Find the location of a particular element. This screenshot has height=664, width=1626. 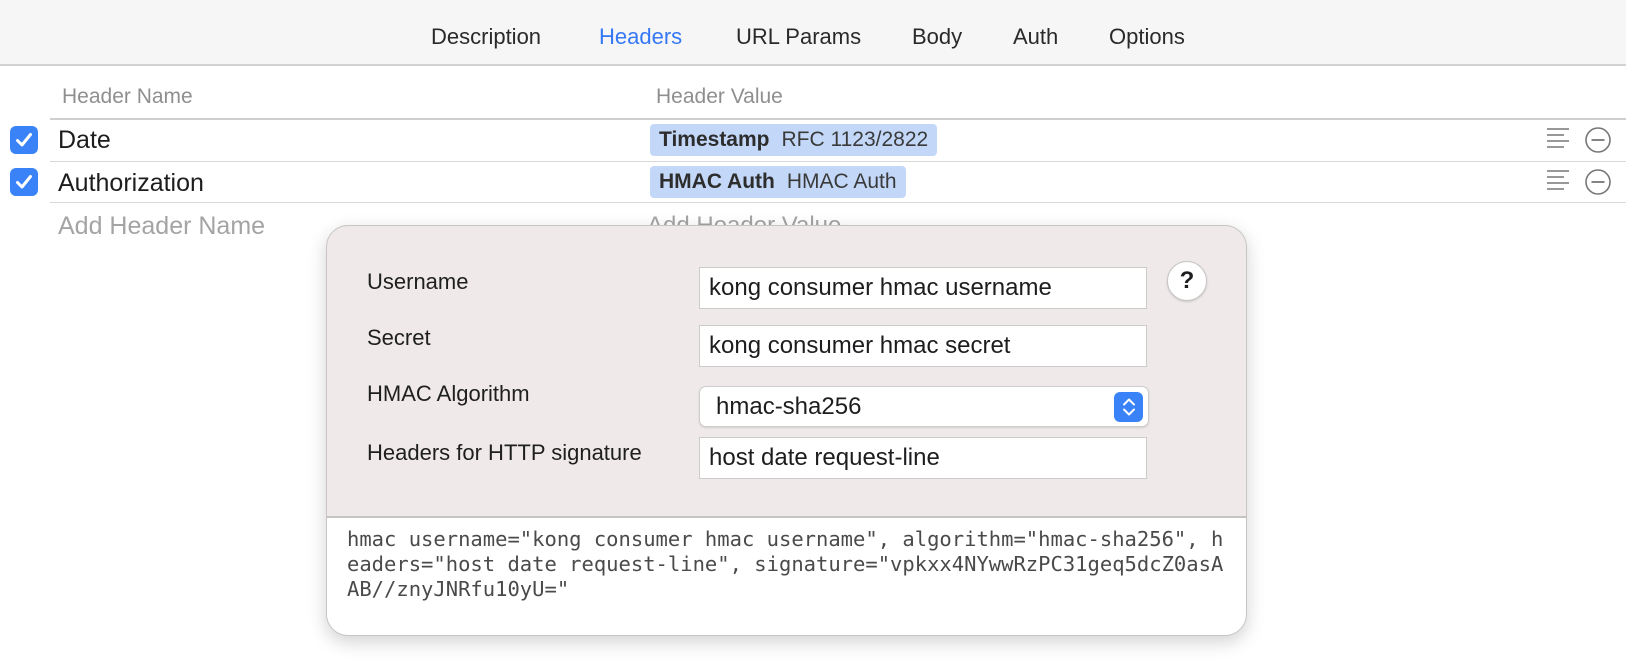

token-detail: RFC 1123/2822 is located at coordinates (855, 139).